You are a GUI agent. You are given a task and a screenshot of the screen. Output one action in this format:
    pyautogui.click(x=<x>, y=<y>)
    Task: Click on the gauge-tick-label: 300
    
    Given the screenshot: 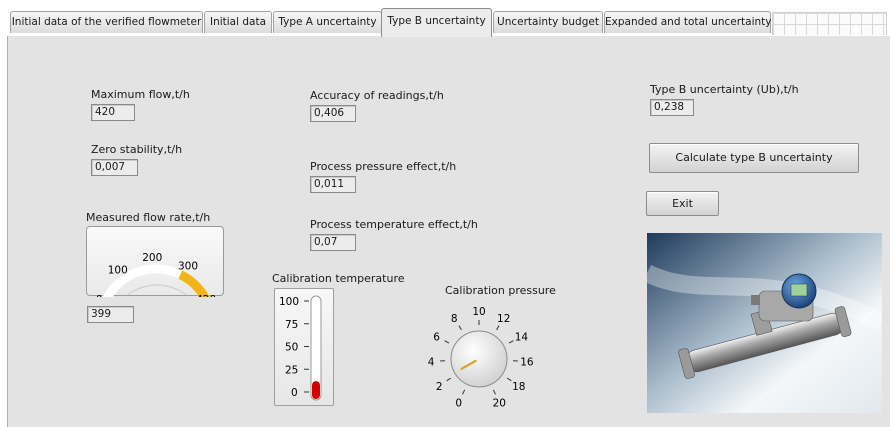 What is the action you would take?
    pyautogui.click(x=188, y=267)
    